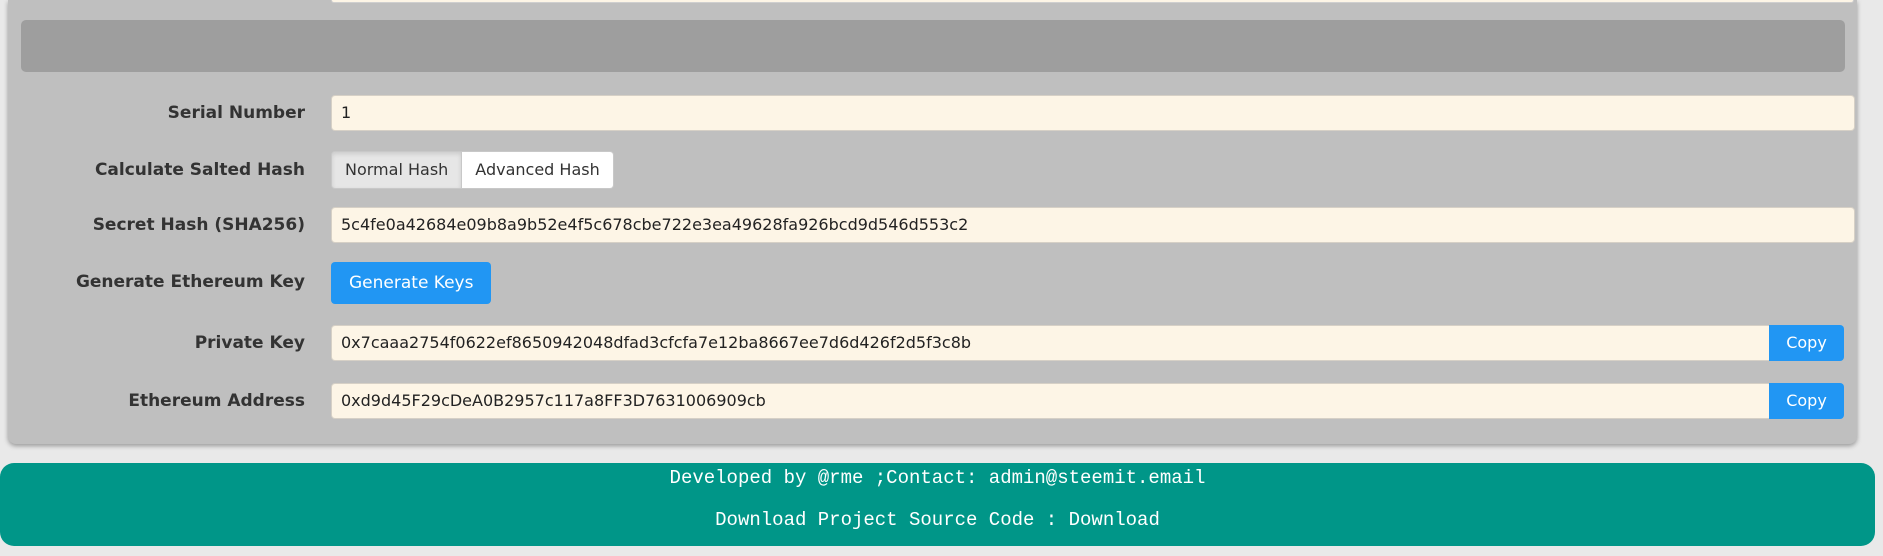 Image resolution: width=1883 pixels, height=556 pixels. What do you see at coordinates (397, 170) in the screenshot?
I see `normal-hash-button: Normal Hash` at bounding box center [397, 170].